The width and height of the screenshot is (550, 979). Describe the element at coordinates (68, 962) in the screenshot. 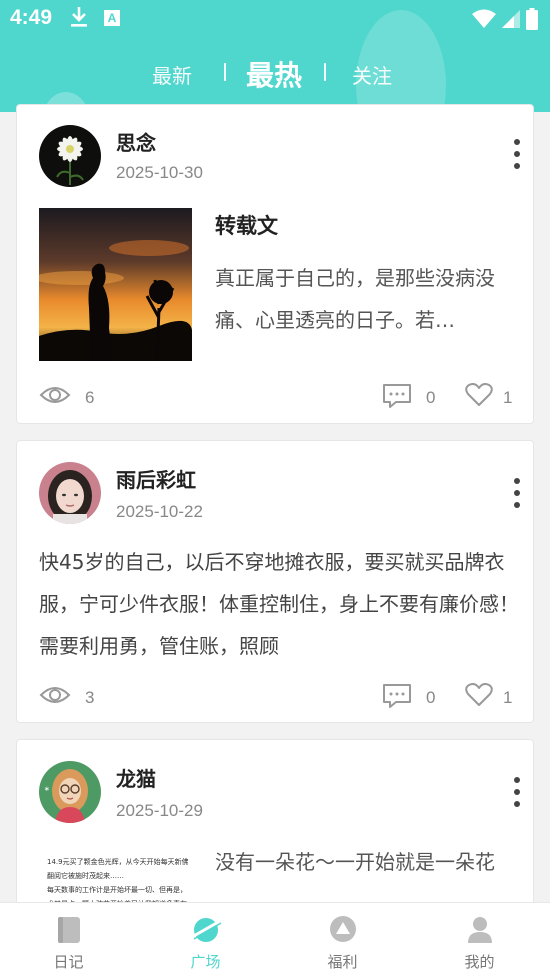

I see `nav-label: 日记` at that location.